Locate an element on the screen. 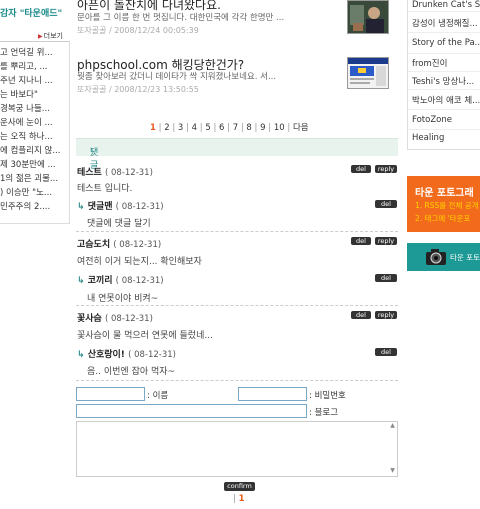 This screenshot has height=509, width=480. post-meta: 또자골골 / 2008/12/24 00:05:39 is located at coordinates (138, 30).